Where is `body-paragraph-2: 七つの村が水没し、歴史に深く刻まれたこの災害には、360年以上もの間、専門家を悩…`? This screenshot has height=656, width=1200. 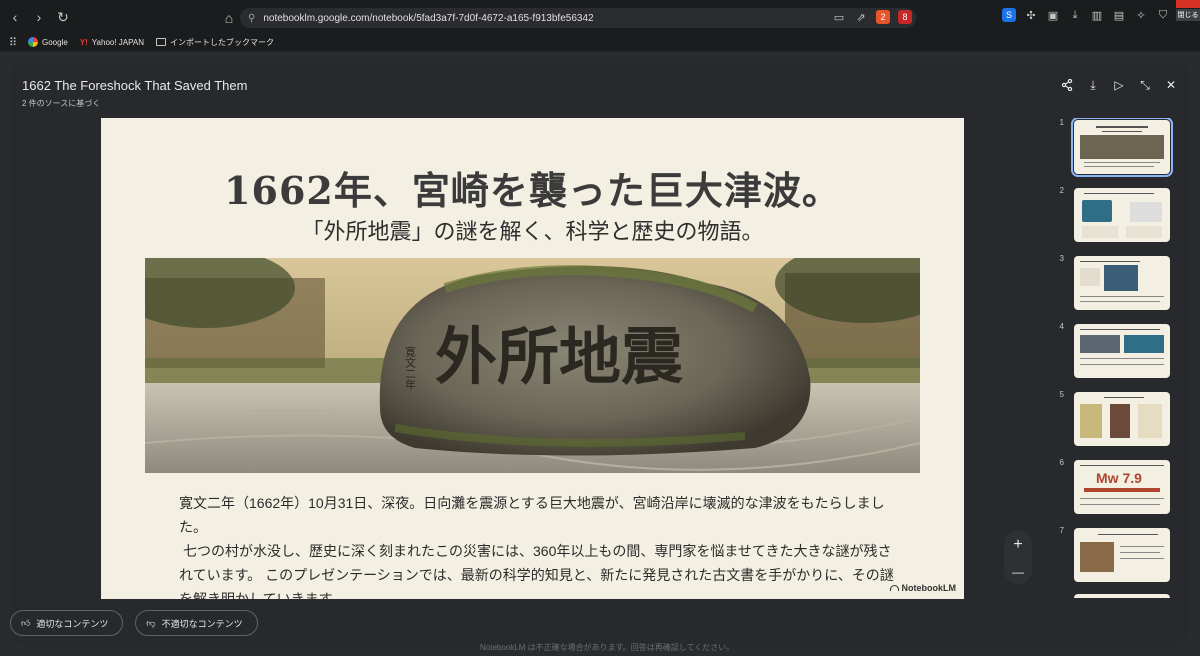
body-paragraph-2: 七つの村が水没し、歴史に深く刻まれたこの災害には、360年以上もの間、専門家を悩… is located at coordinates (536, 571).